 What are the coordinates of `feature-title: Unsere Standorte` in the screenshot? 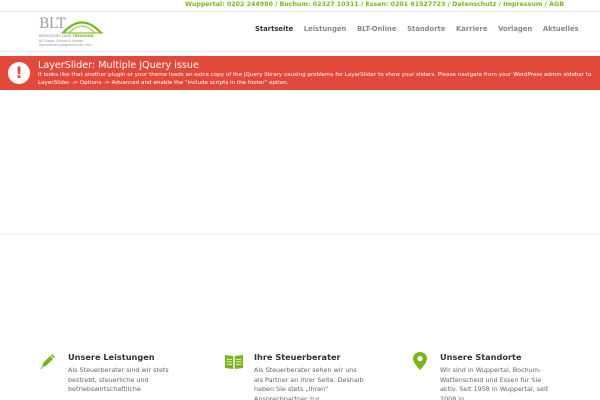 It's located at (481, 357).